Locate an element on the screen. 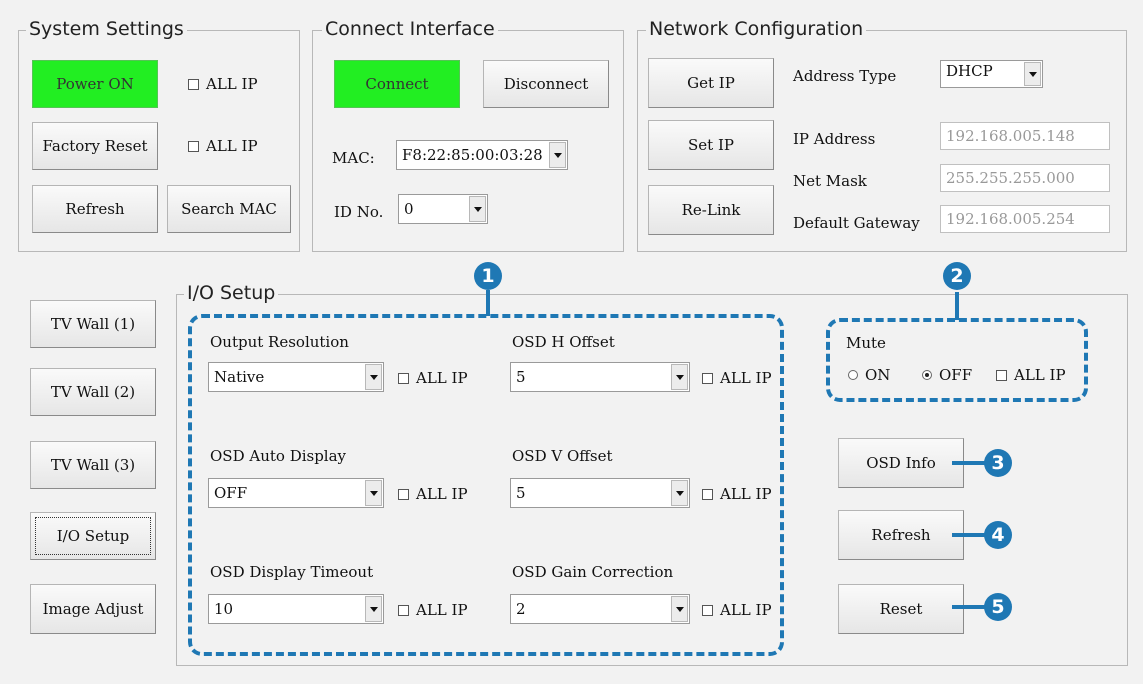 This screenshot has height=684, width=1143. osd-v-offset-all-ip-checkbox: ALL IP is located at coordinates (737, 494).